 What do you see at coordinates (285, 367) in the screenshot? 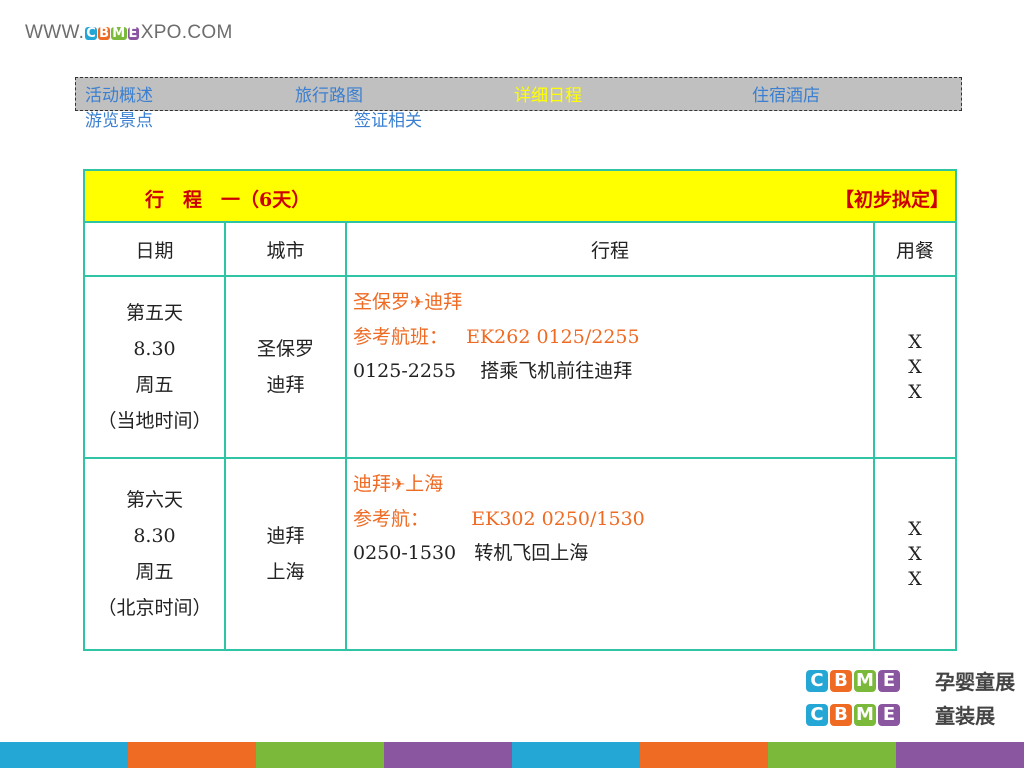
I see `city-cell: 圣保罗 迪拜` at bounding box center [285, 367].